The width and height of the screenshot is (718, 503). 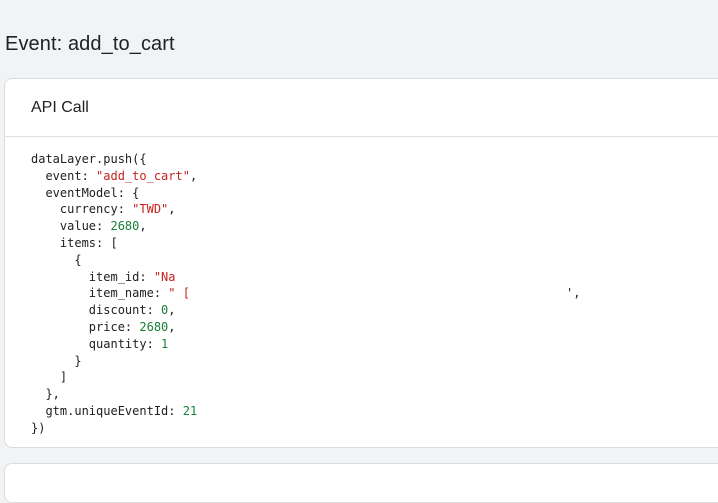 I want to click on code-discount-end: ,, so click(x=172, y=310).